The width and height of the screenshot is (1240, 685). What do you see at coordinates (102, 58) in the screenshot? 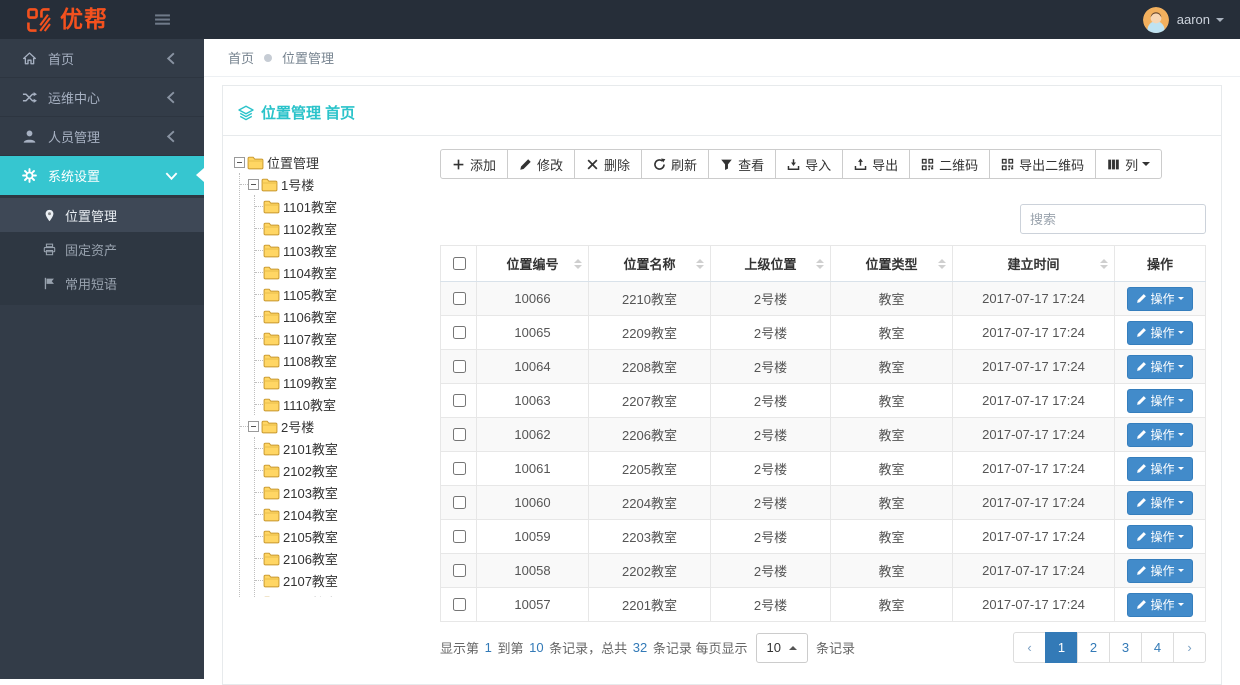
I see `sidebar-item-home: 首页` at bounding box center [102, 58].